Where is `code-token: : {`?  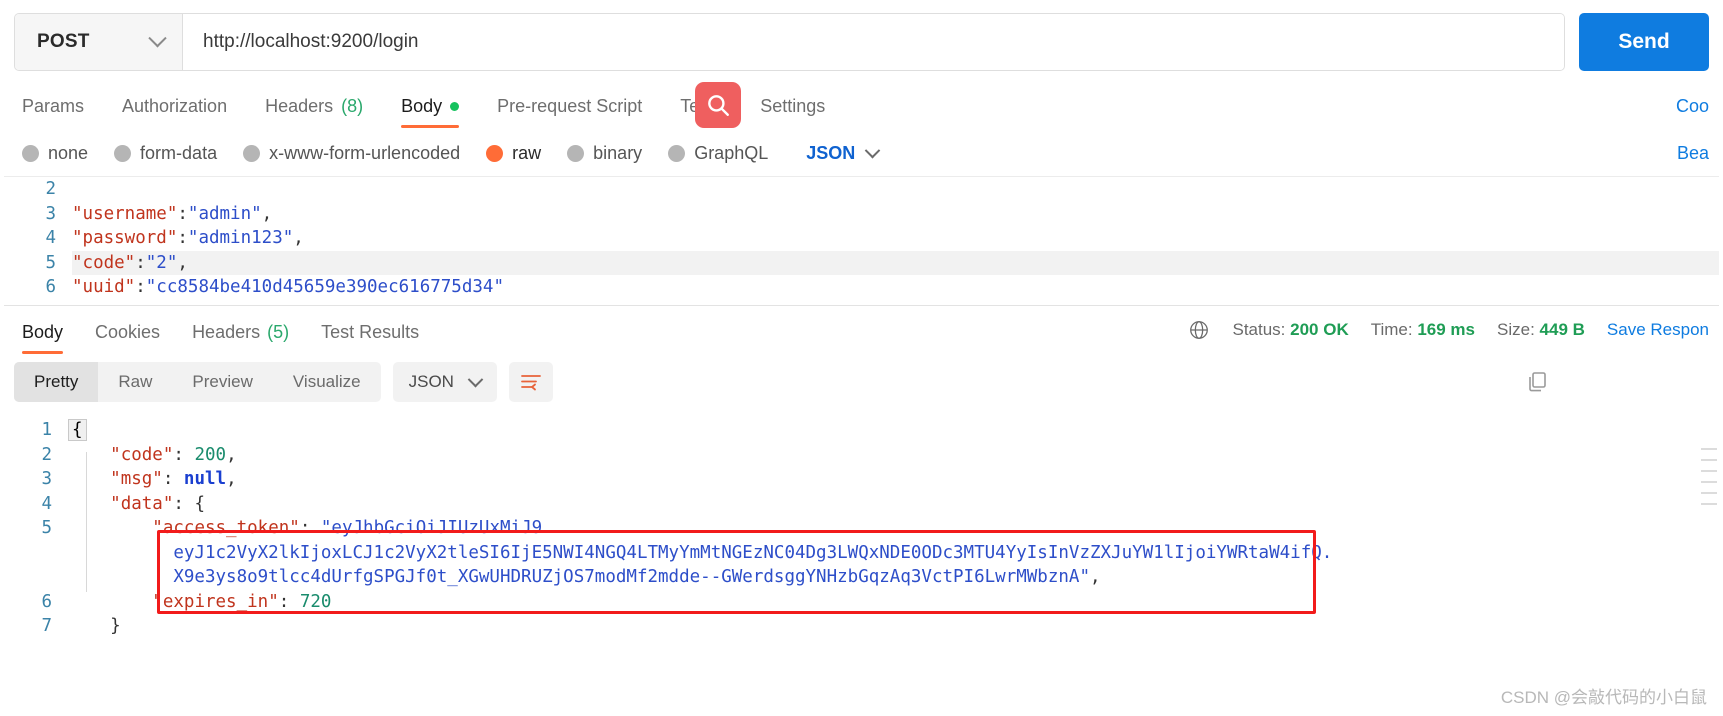
code-token: : { is located at coordinates (189, 503).